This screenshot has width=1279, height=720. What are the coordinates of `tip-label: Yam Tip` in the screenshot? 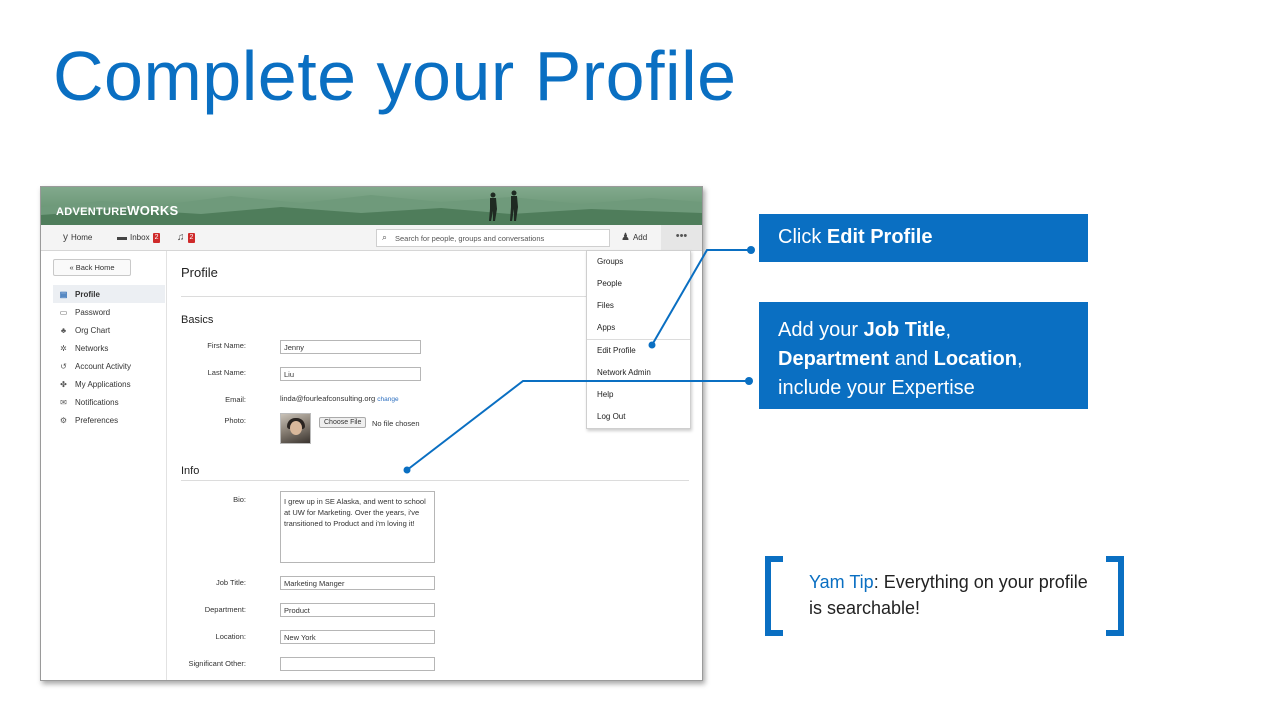 It's located at (841, 582).